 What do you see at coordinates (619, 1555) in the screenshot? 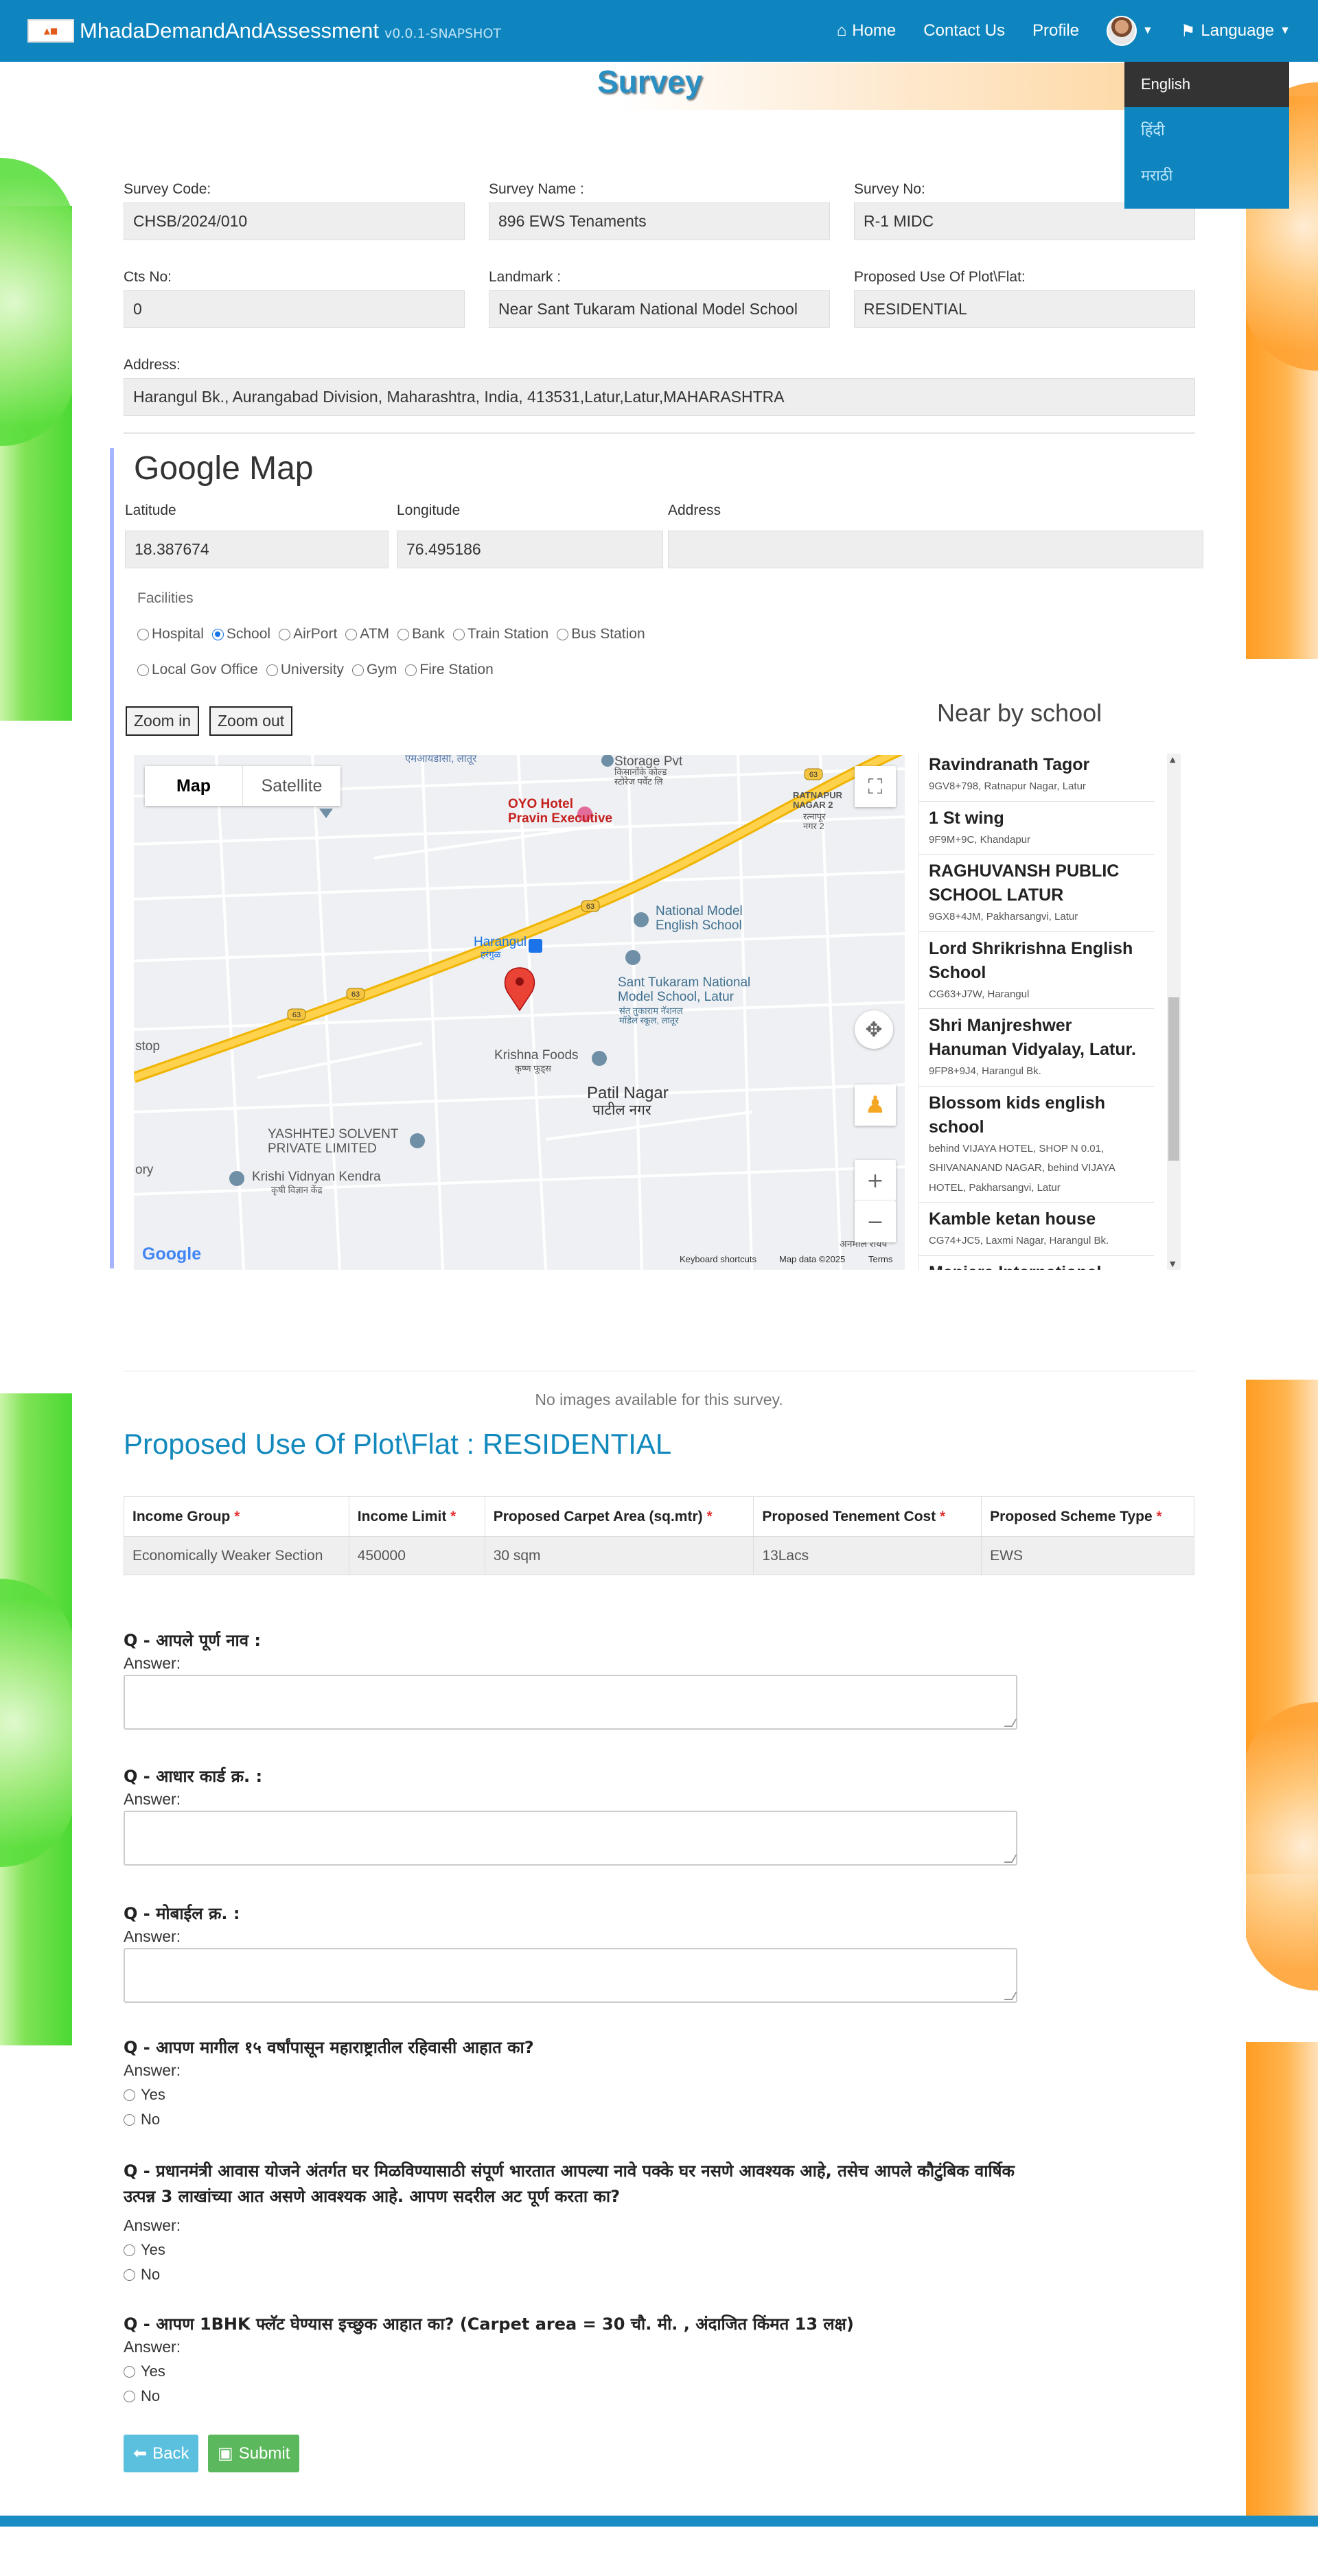
I see `table-cell: 30 sqm` at bounding box center [619, 1555].